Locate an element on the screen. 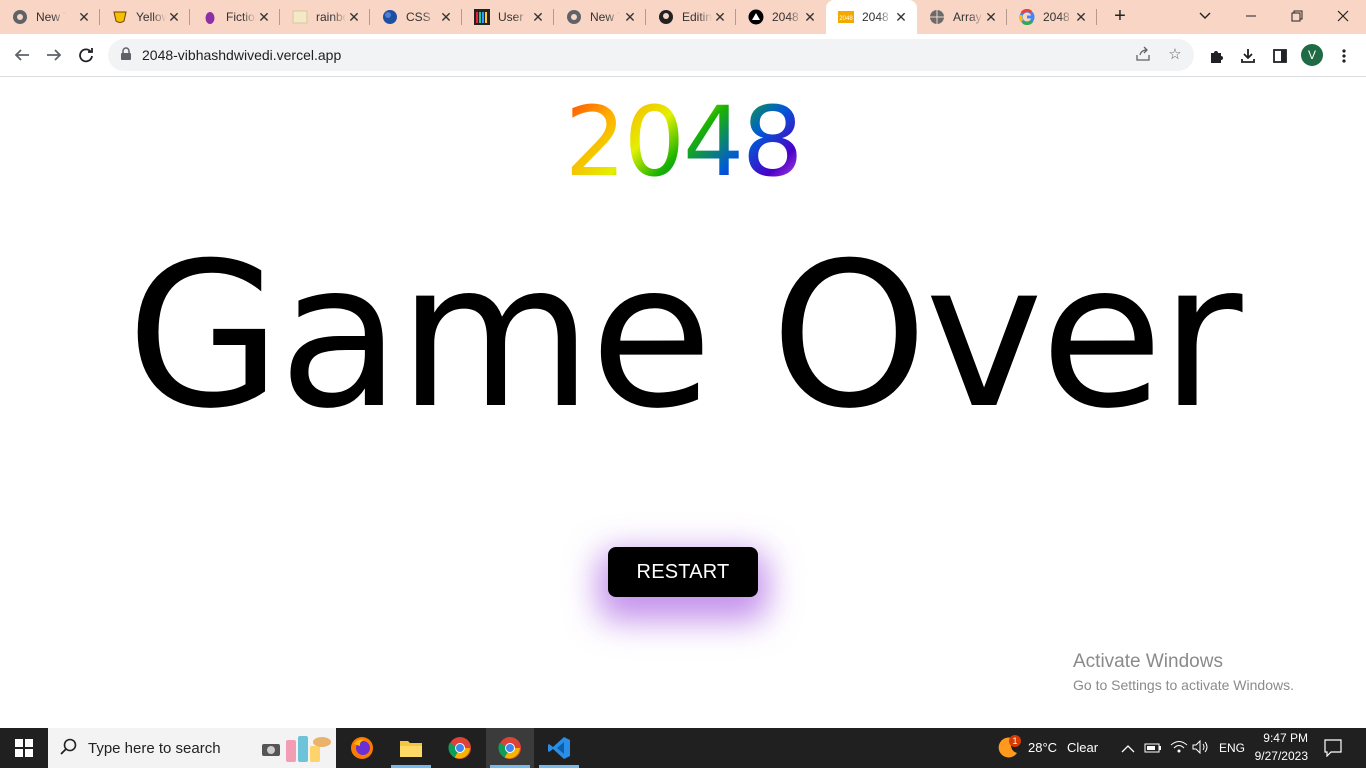  download-icon is located at coordinates (1248, 56).